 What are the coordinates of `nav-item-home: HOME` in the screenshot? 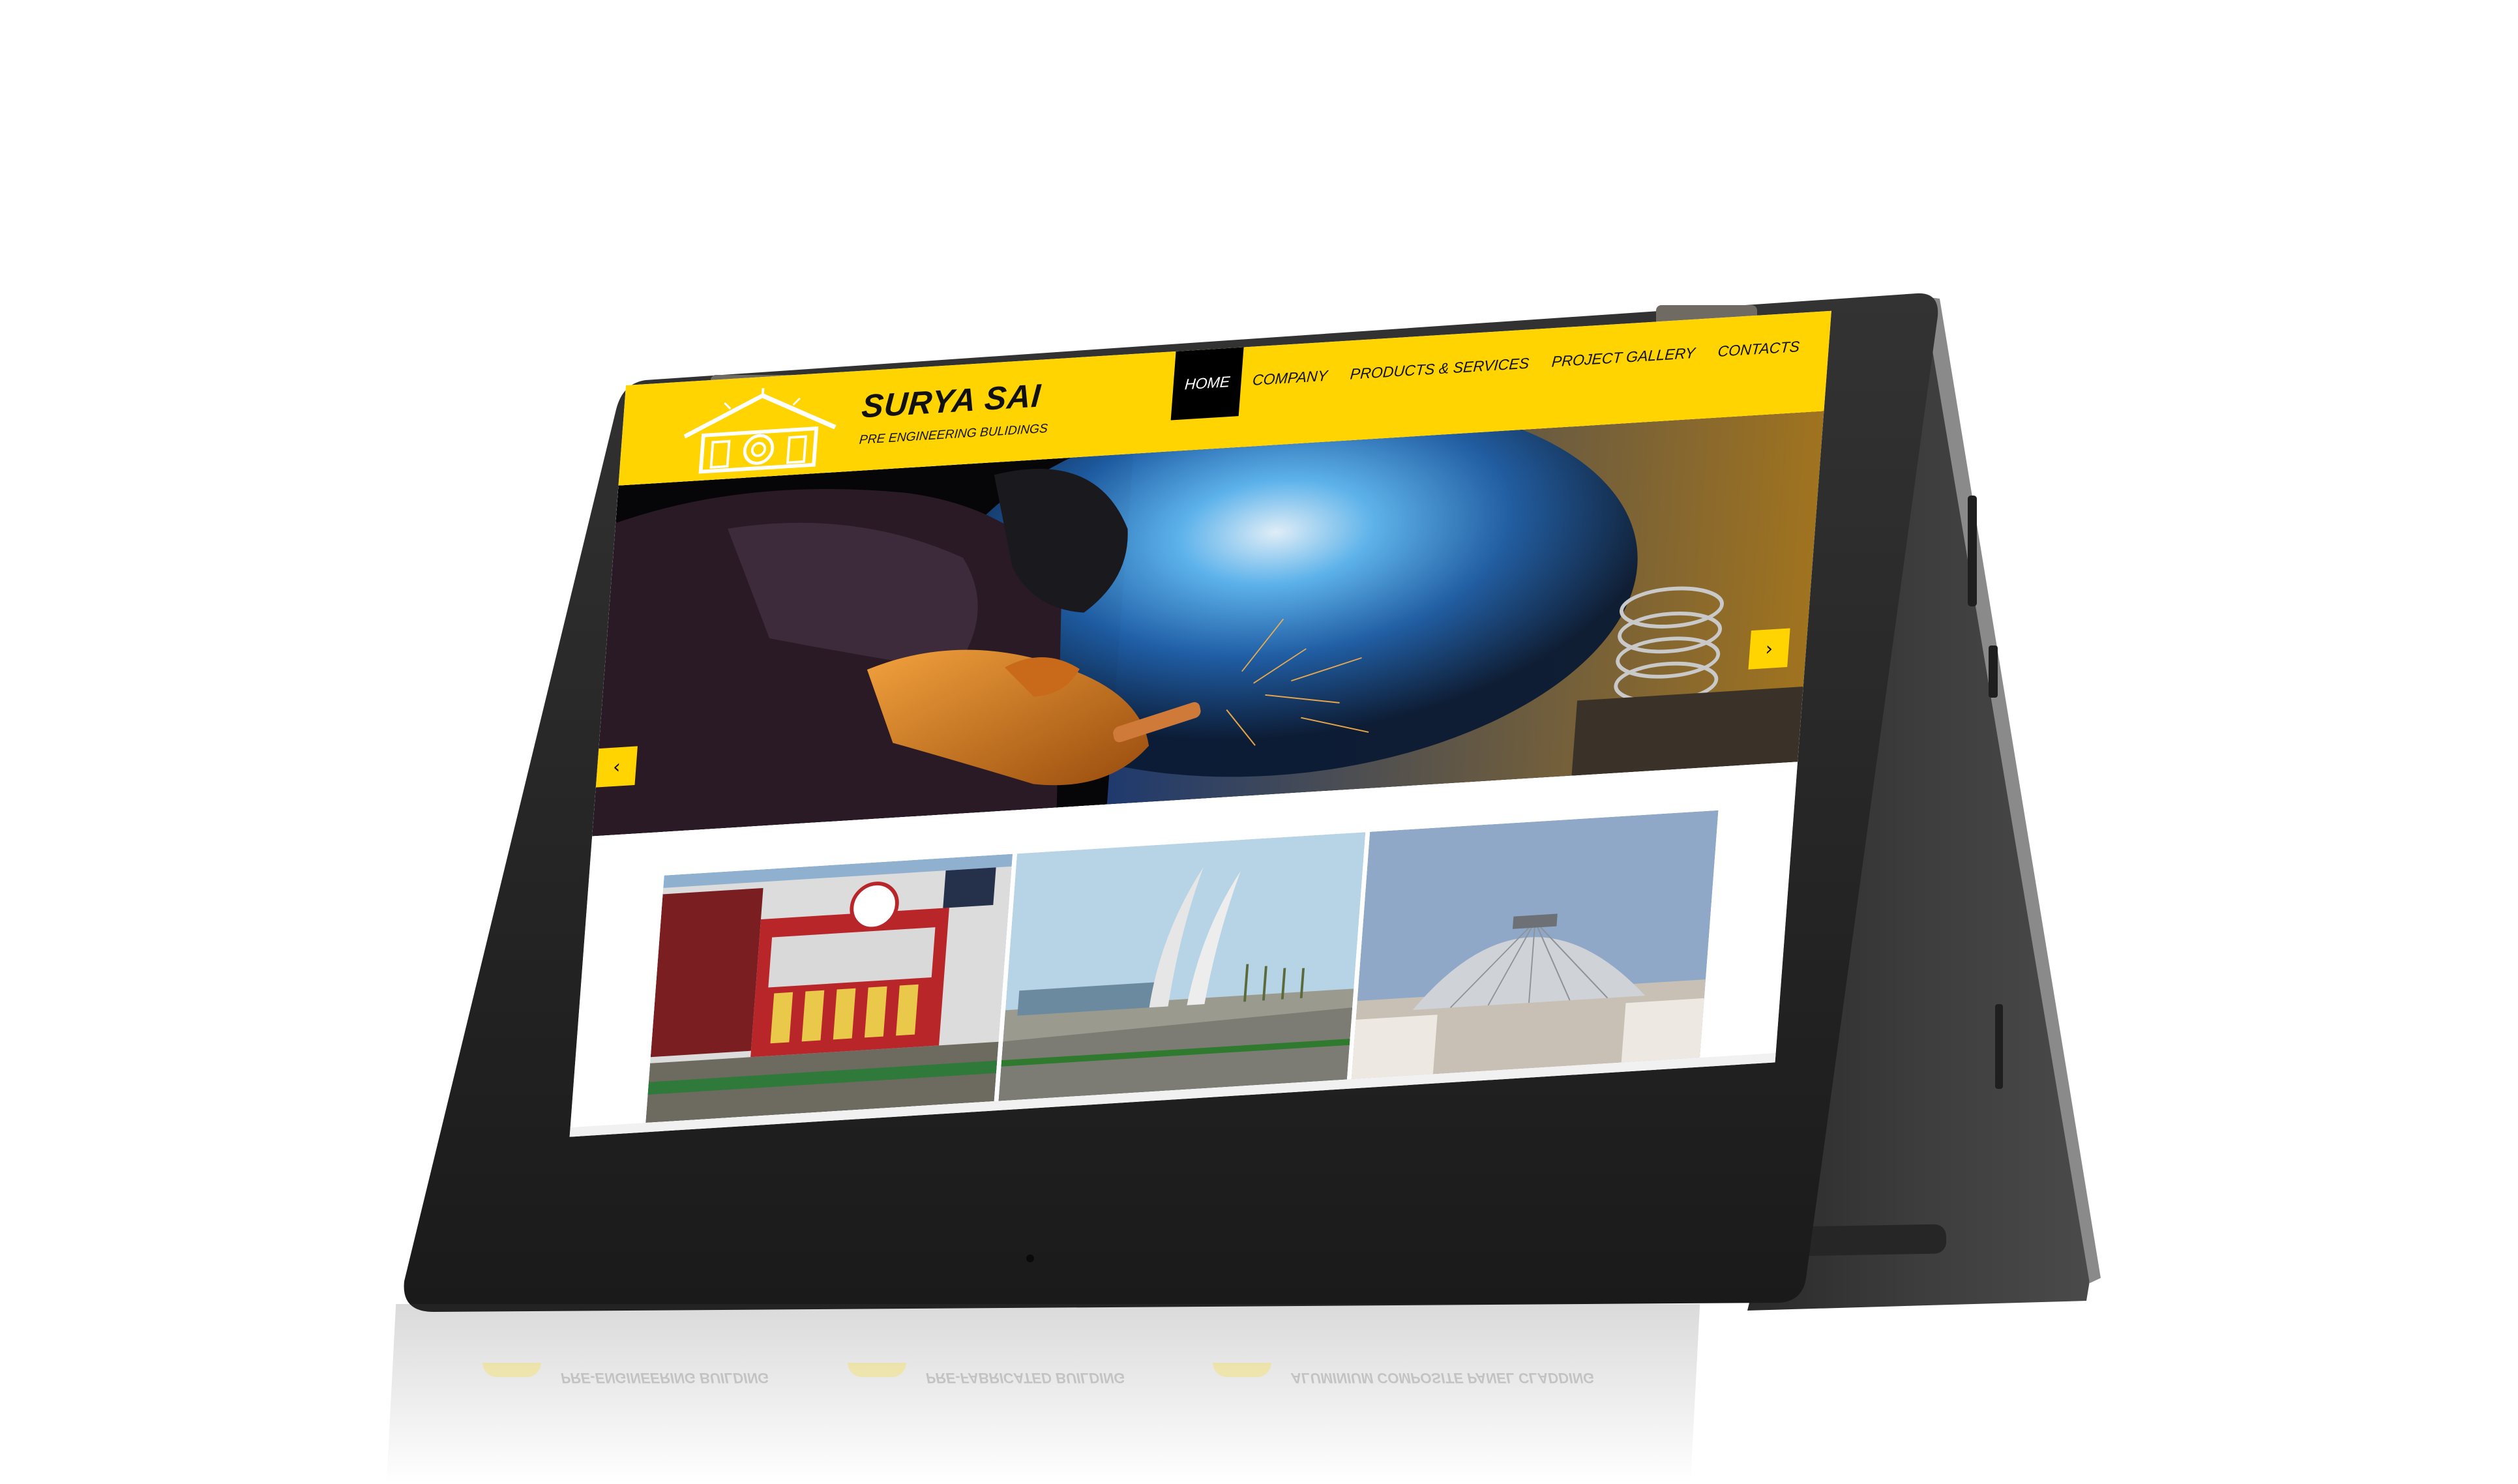 It's located at (1207, 384).